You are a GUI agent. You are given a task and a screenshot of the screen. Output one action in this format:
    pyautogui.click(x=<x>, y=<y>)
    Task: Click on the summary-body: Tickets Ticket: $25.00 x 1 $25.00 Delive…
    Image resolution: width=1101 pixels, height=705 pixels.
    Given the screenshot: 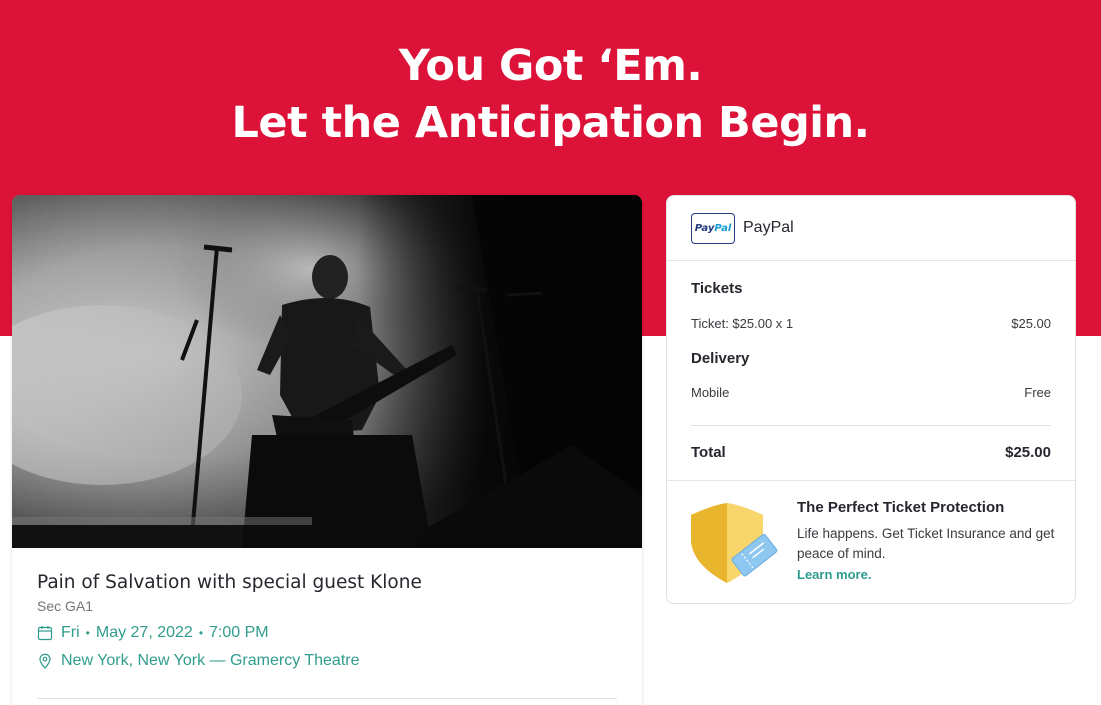 What is the action you would take?
    pyautogui.click(x=871, y=362)
    